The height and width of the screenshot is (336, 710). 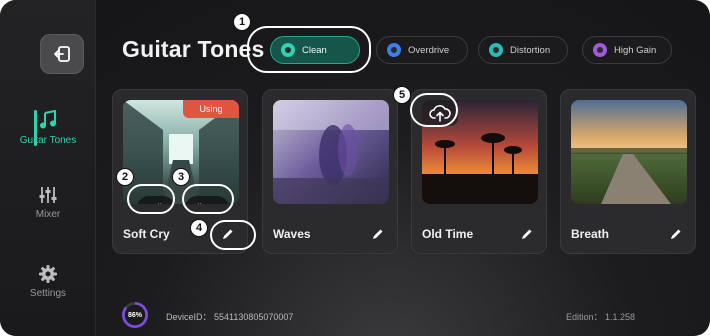 I want to click on sidebar-item-guitar-tones: Guitar Tones, so click(x=48, y=128).